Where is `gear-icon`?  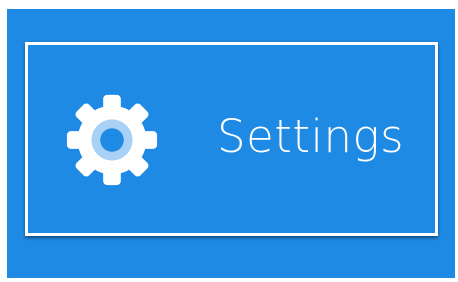
gear-icon is located at coordinates (112, 140).